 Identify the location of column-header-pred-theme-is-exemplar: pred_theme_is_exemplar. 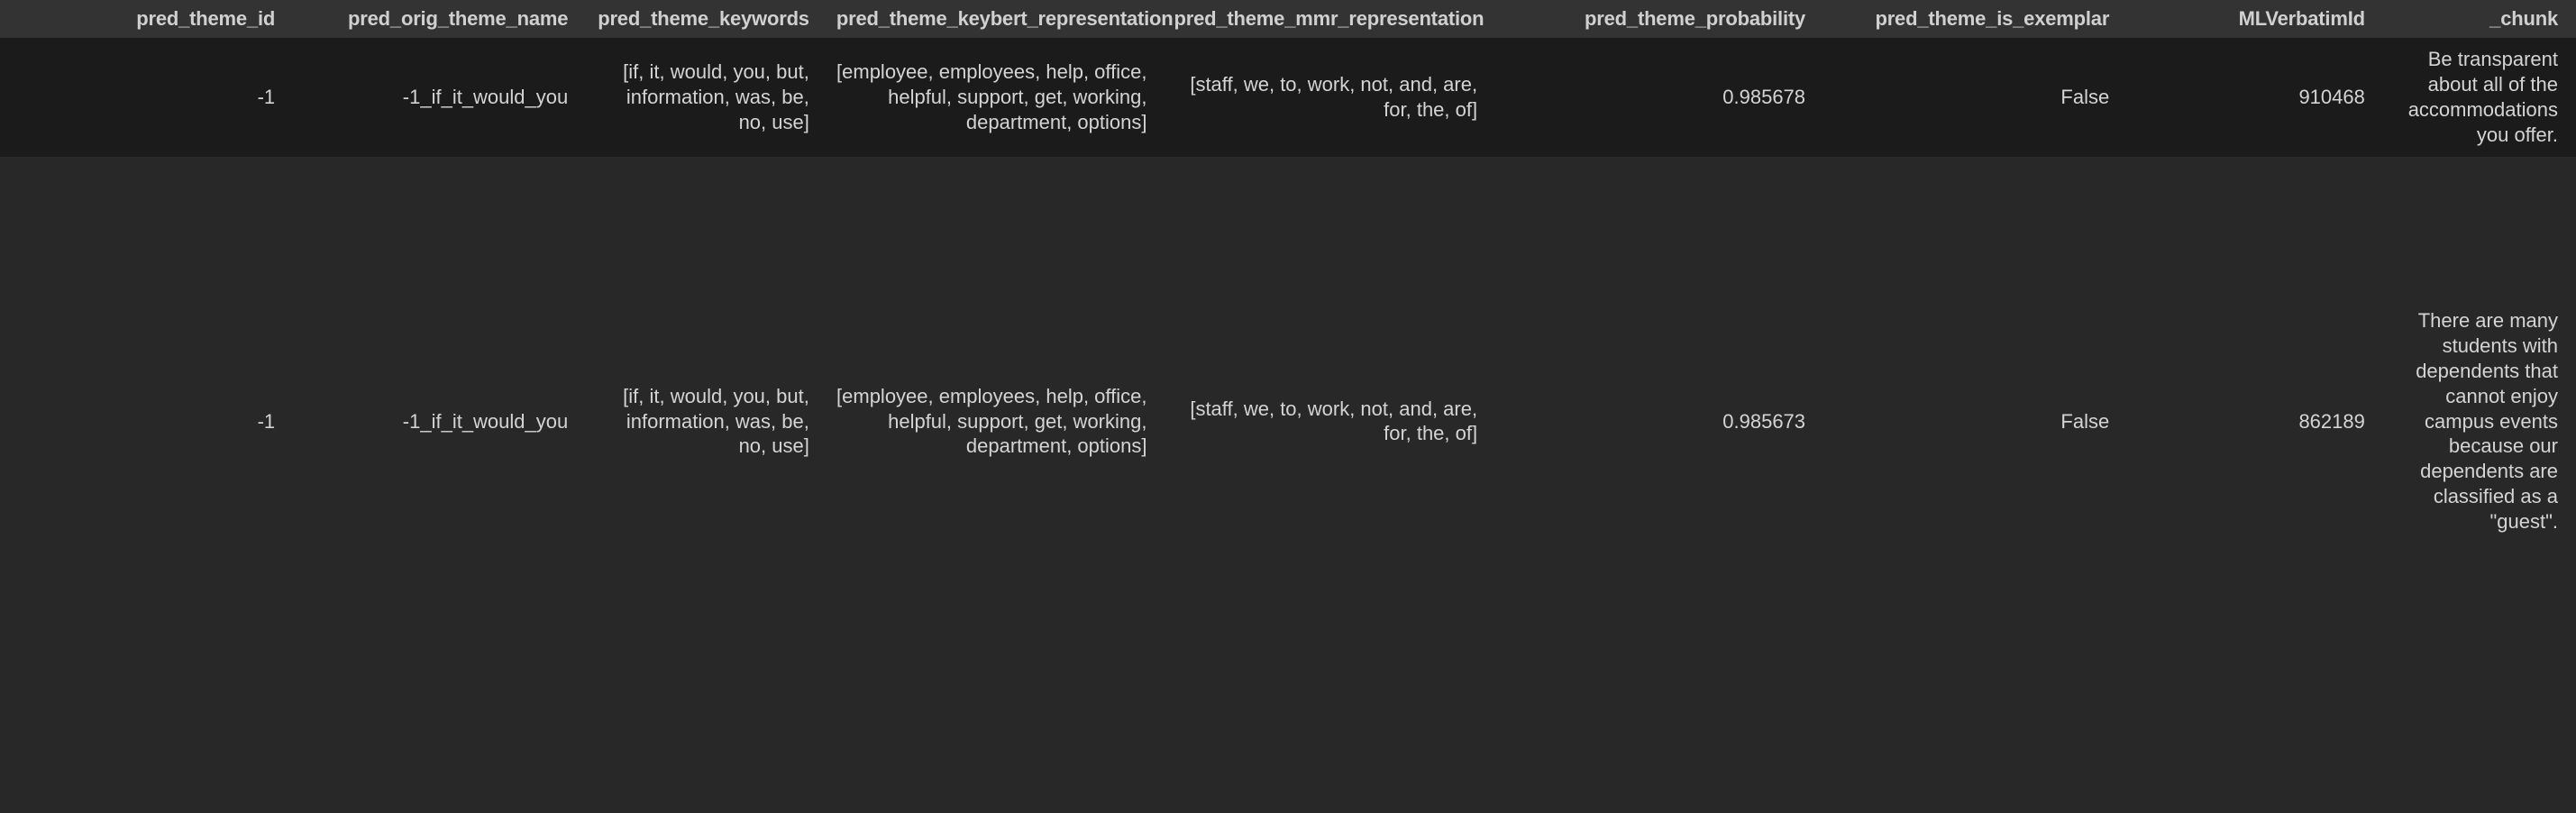
(1975, 19).